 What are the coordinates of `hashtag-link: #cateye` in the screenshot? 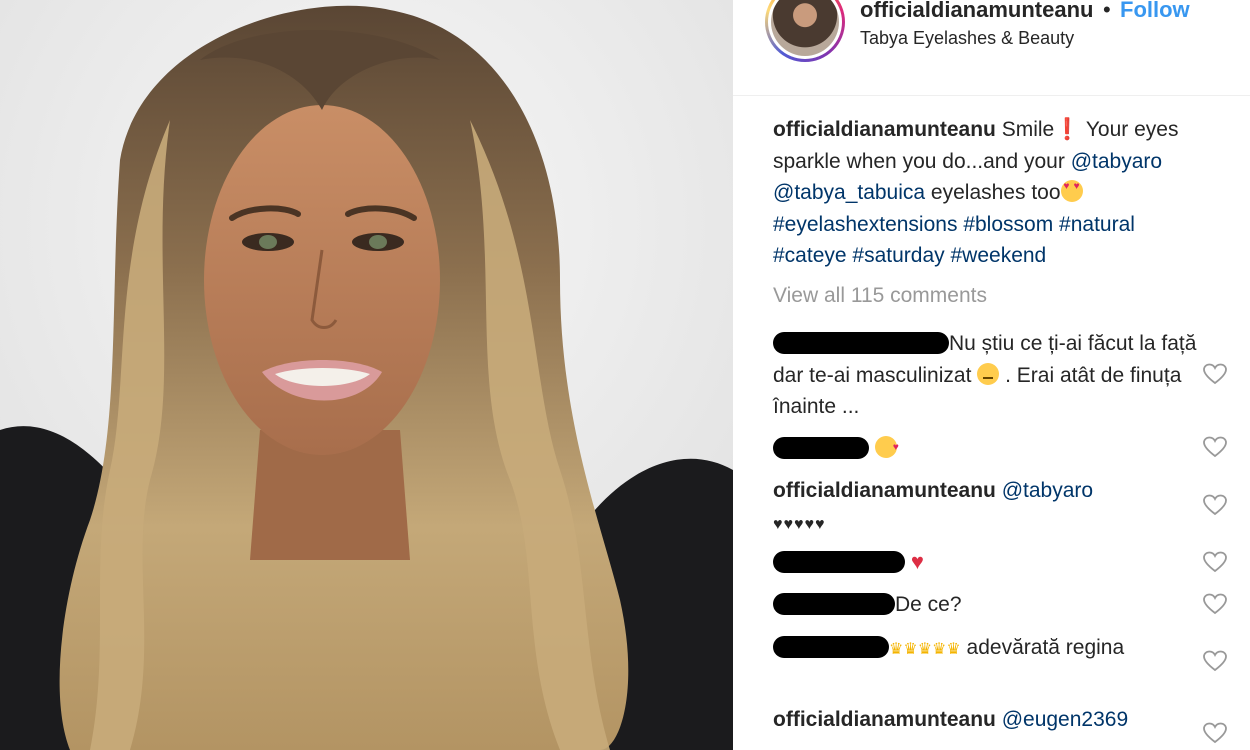 It's located at (810, 255).